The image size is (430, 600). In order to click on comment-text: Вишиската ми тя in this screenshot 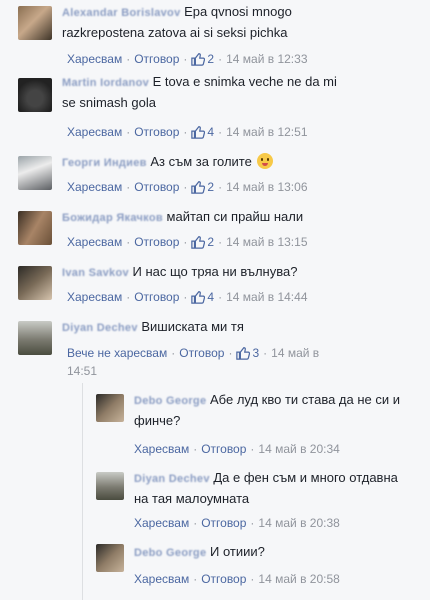, I will do `click(192, 326)`.